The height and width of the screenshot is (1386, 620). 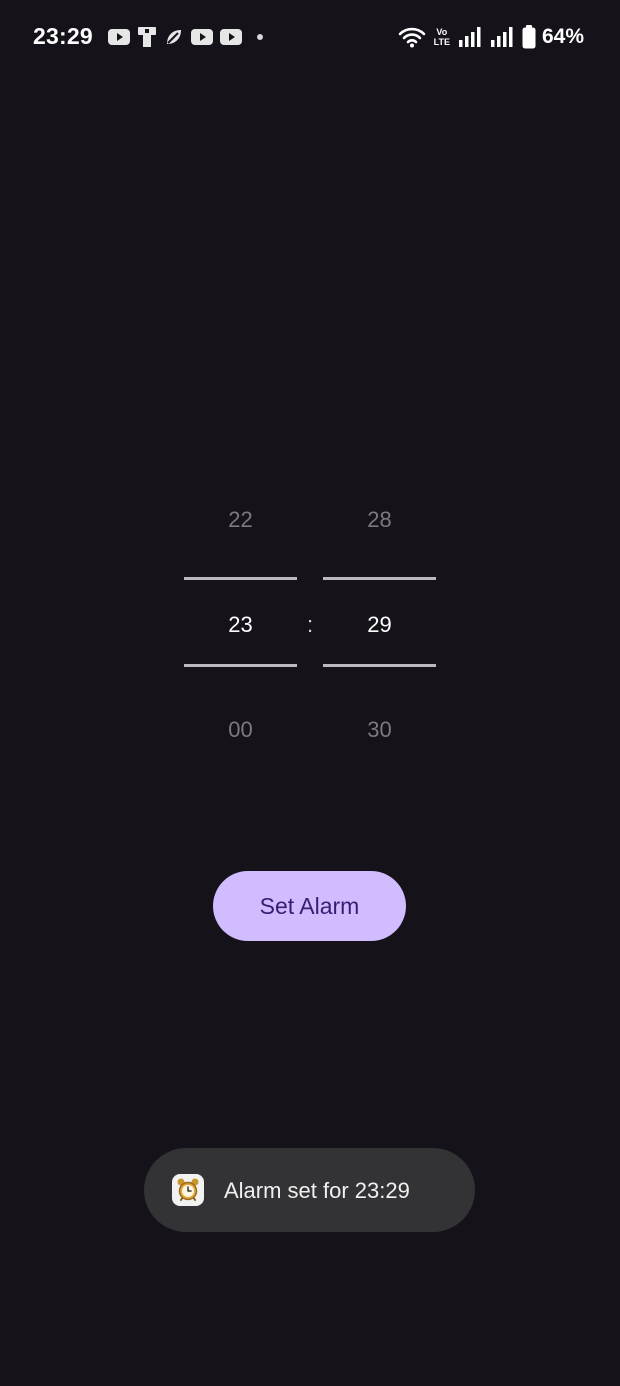 I want to click on minute-selected: 29, so click(x=379, y=625).